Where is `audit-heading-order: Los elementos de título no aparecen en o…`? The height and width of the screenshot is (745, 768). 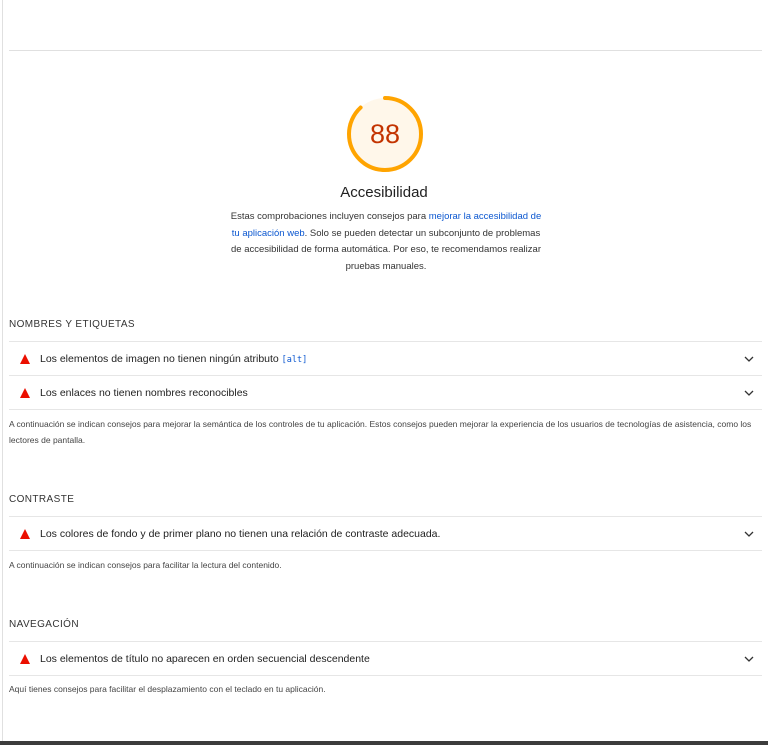
audit-heading-order: Los elementos de título no aparecen en o… is located at coordinates (385, 658).